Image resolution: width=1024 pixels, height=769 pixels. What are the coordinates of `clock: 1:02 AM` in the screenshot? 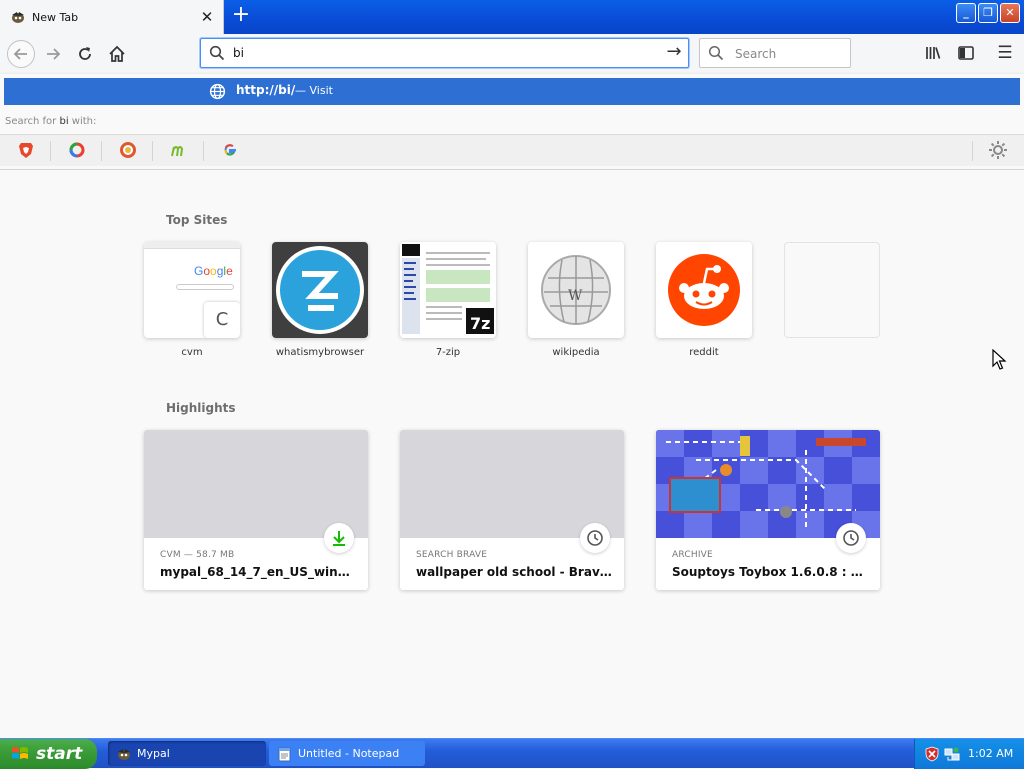 It's located at (990, 753).